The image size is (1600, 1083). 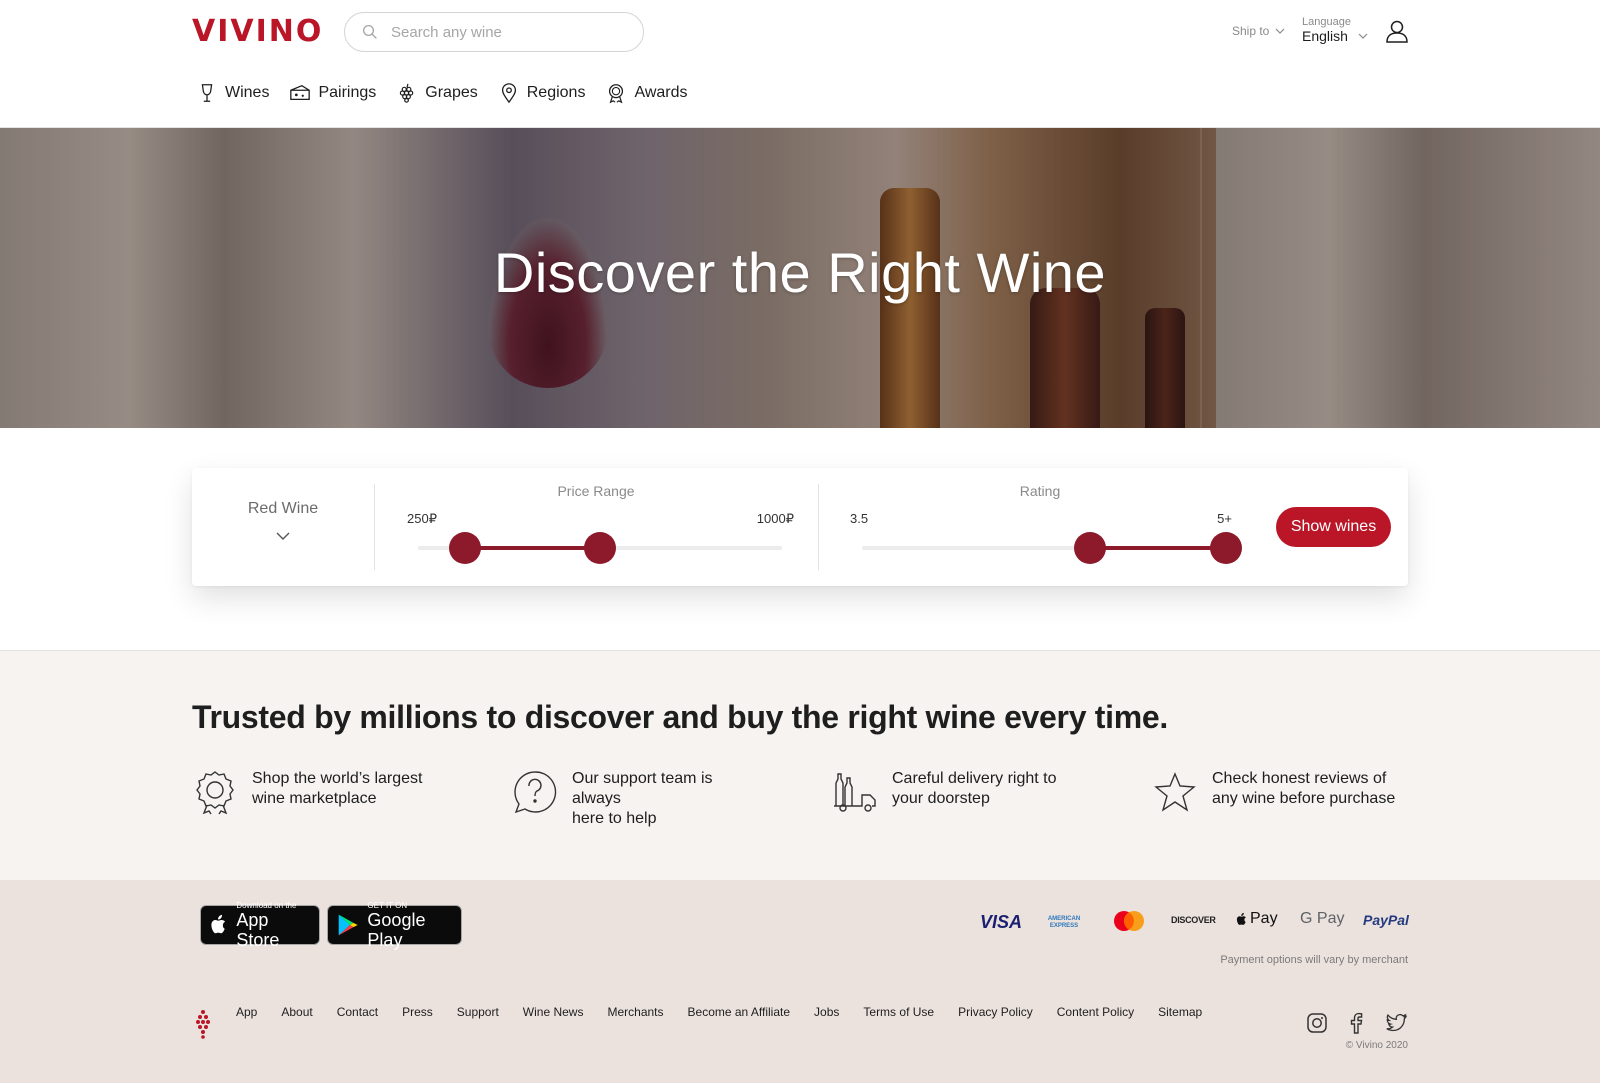 I want to click on language-label: Language, so click(x=1326, y=22).